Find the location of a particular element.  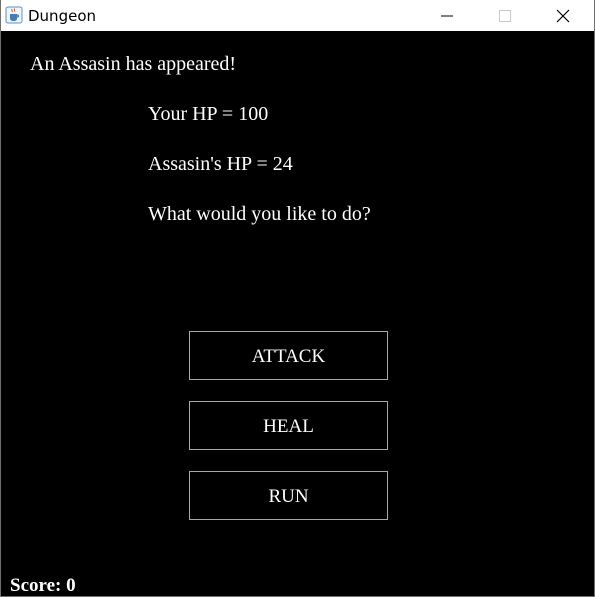

encounter-message: An Assasin has appeared! is located at coordinates (133, 64).